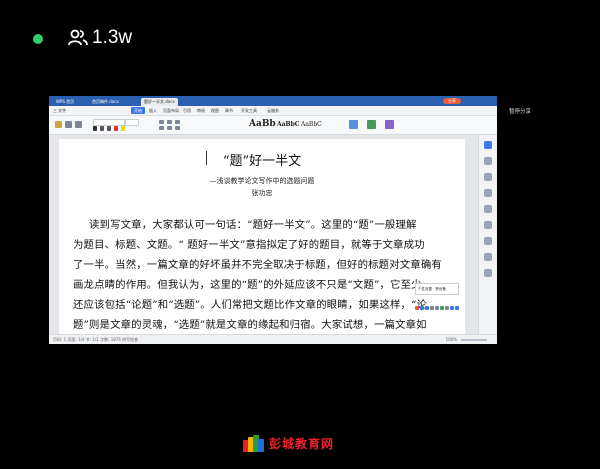  Describe the element at coordinates (169, 128) in the screenshot. I see `align-center-icon` at that location.